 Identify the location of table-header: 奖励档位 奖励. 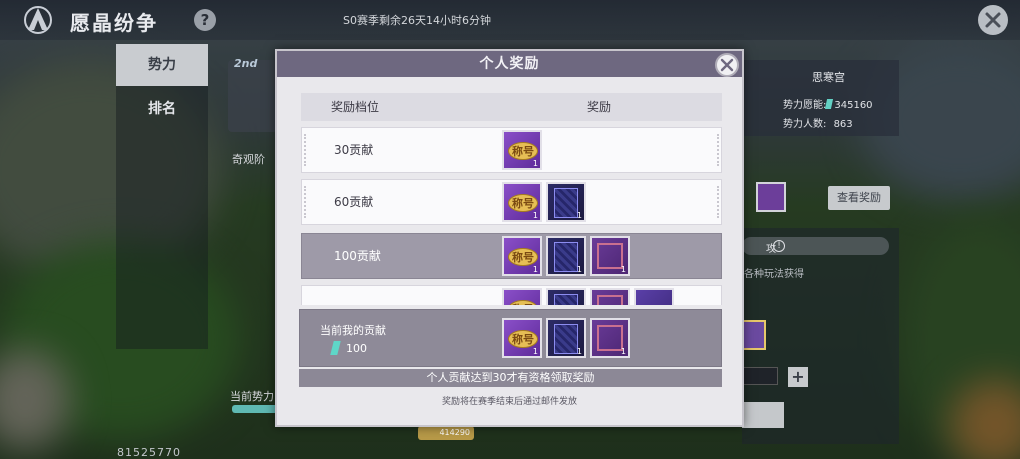
(511, 107).